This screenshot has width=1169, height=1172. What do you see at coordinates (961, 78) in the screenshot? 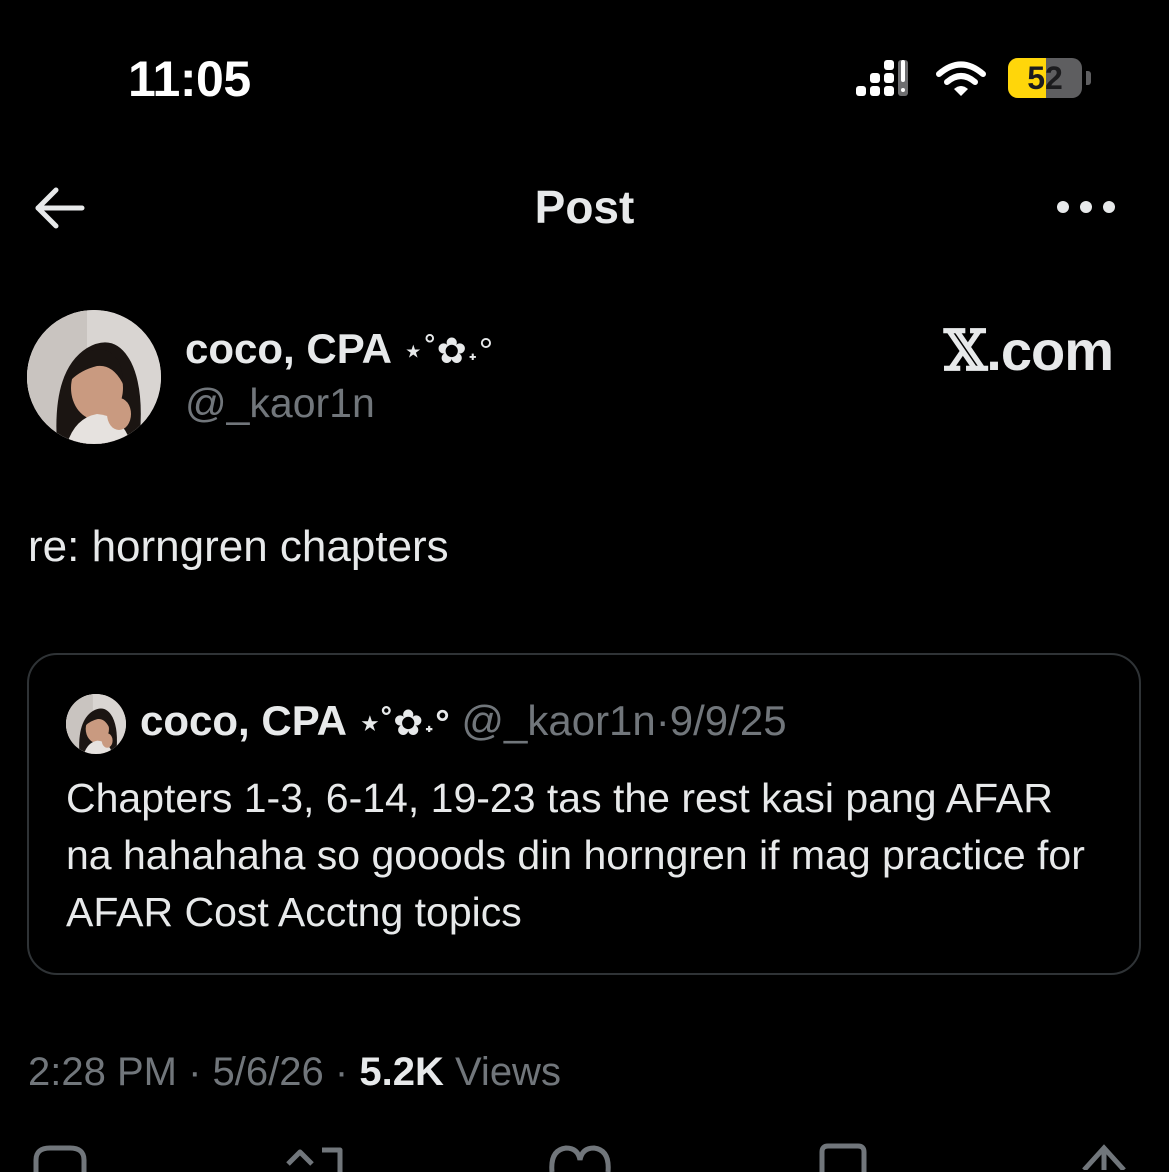
I see `wifi-icon` at bounding box center [961, 78].